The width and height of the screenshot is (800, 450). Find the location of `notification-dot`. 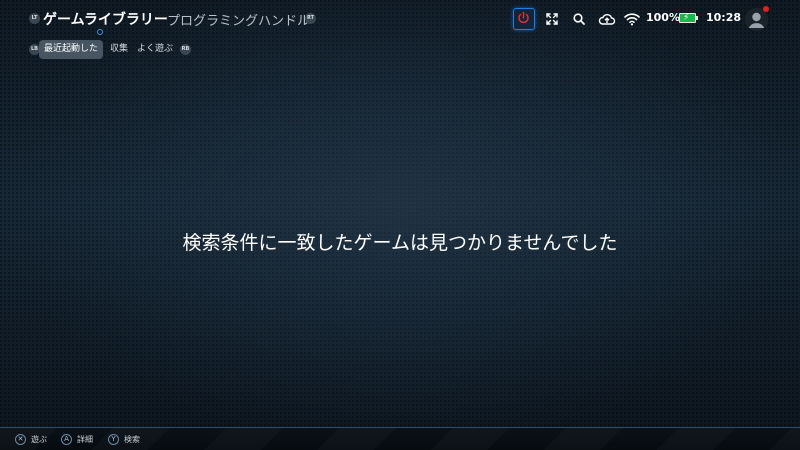

notification-dot is located at coordinates (766, 9).